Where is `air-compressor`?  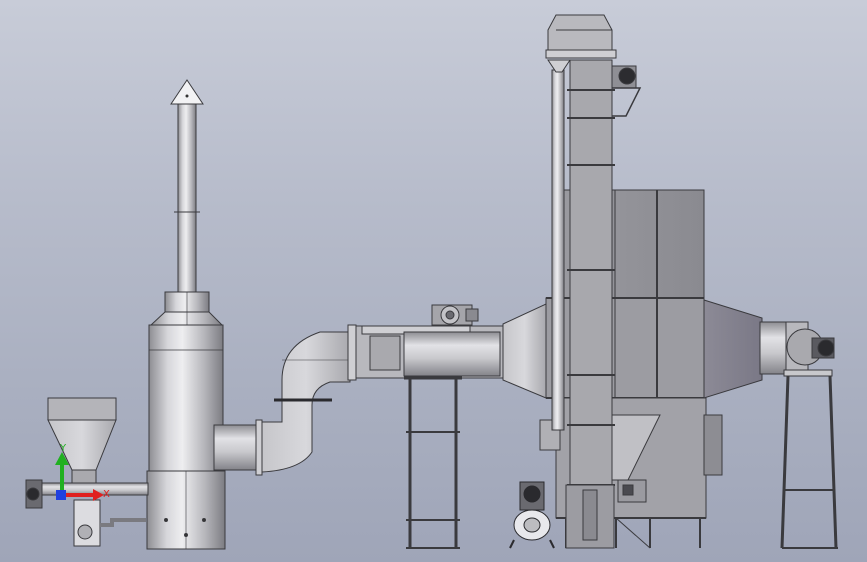
air-compressor is located at coordinates (532, 515).